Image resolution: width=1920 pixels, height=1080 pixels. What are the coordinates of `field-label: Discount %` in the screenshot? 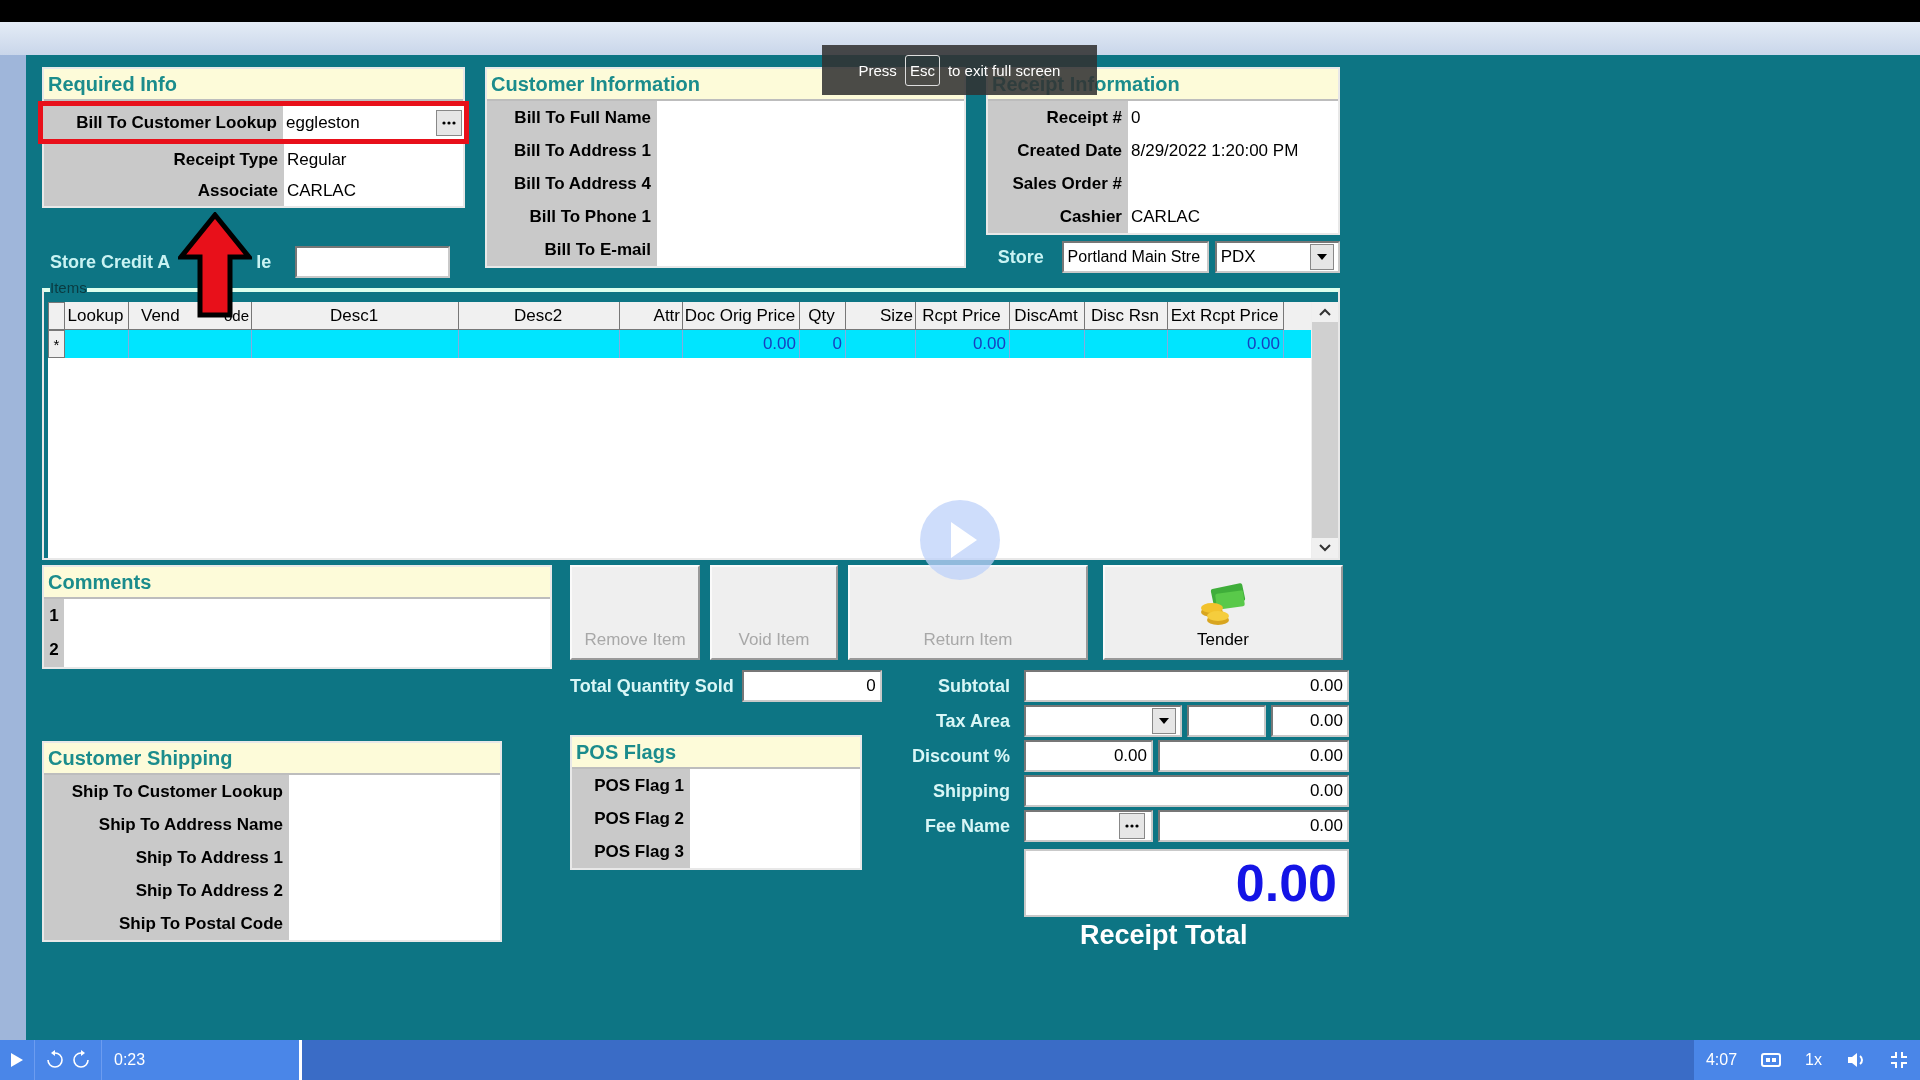 It's located at (960, 756).